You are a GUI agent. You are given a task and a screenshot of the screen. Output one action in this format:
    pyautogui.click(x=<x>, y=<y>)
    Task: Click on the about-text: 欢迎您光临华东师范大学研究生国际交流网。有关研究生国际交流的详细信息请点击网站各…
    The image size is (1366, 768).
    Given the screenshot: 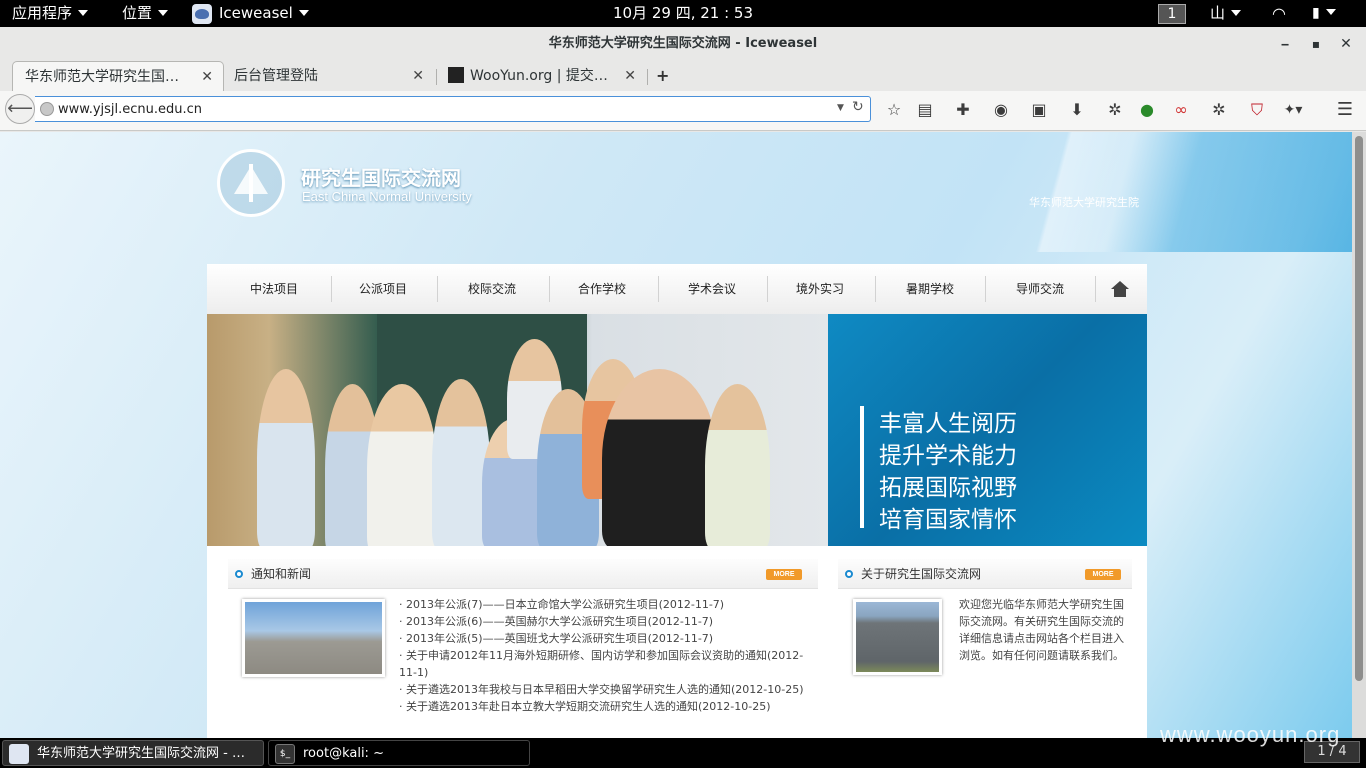 What is the action you would take?
    pyautogui.click(x=1041, y=630)
    